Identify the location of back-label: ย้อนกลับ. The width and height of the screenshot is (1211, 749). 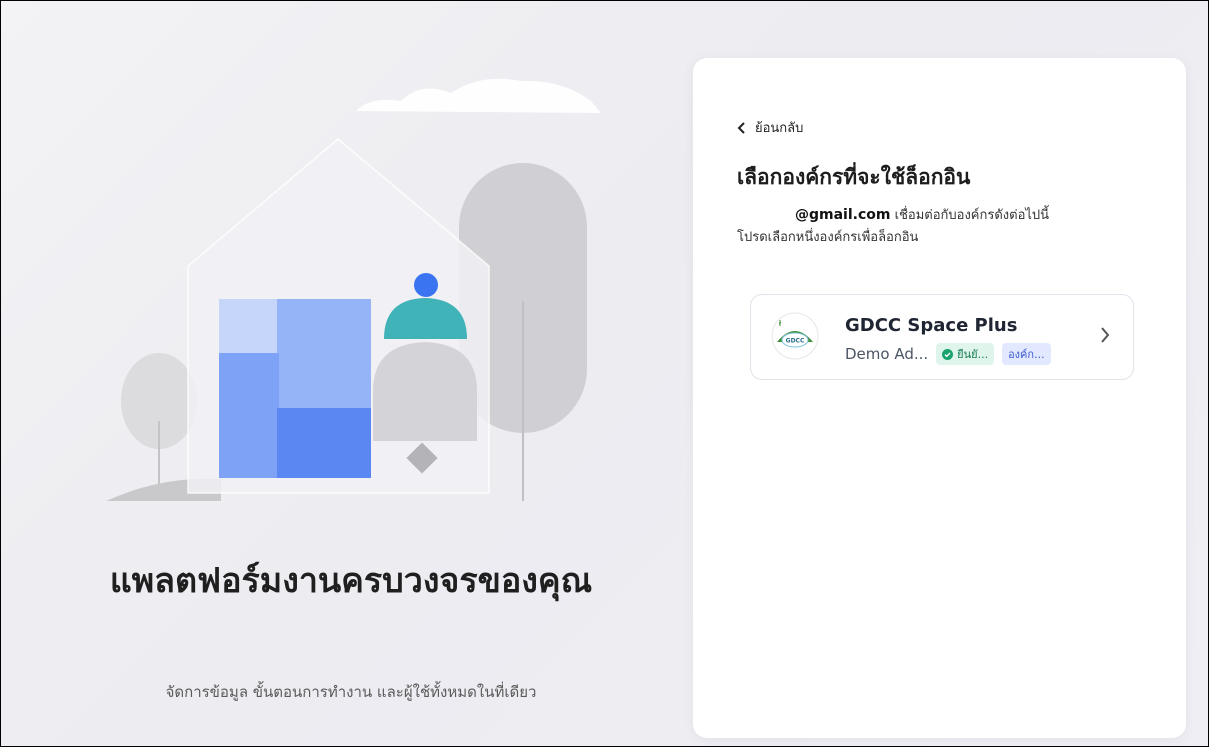
(779, 128).